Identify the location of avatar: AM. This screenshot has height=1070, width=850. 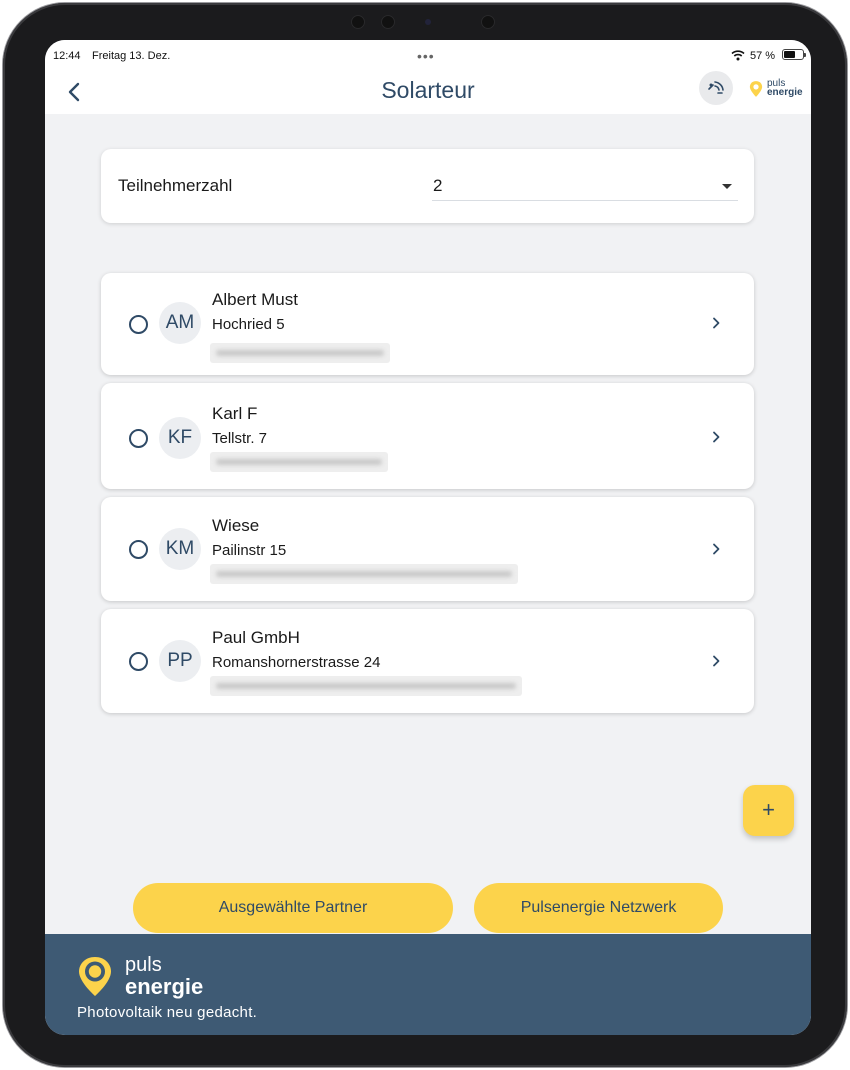
(180, 323).